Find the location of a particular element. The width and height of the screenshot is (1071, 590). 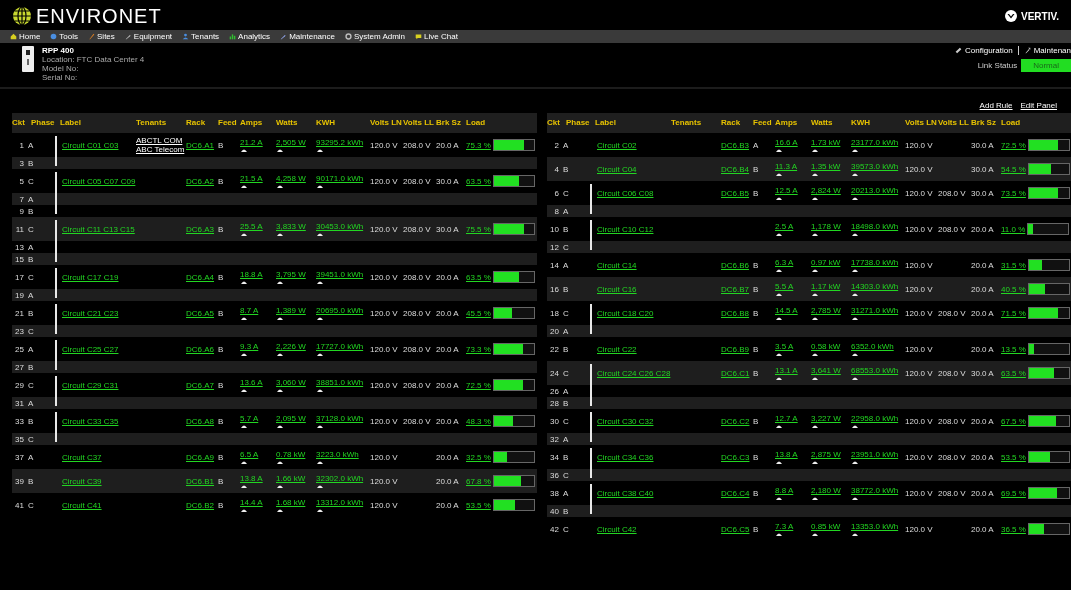

amps-value: 5.7 A is located at coordinates (249, 418).